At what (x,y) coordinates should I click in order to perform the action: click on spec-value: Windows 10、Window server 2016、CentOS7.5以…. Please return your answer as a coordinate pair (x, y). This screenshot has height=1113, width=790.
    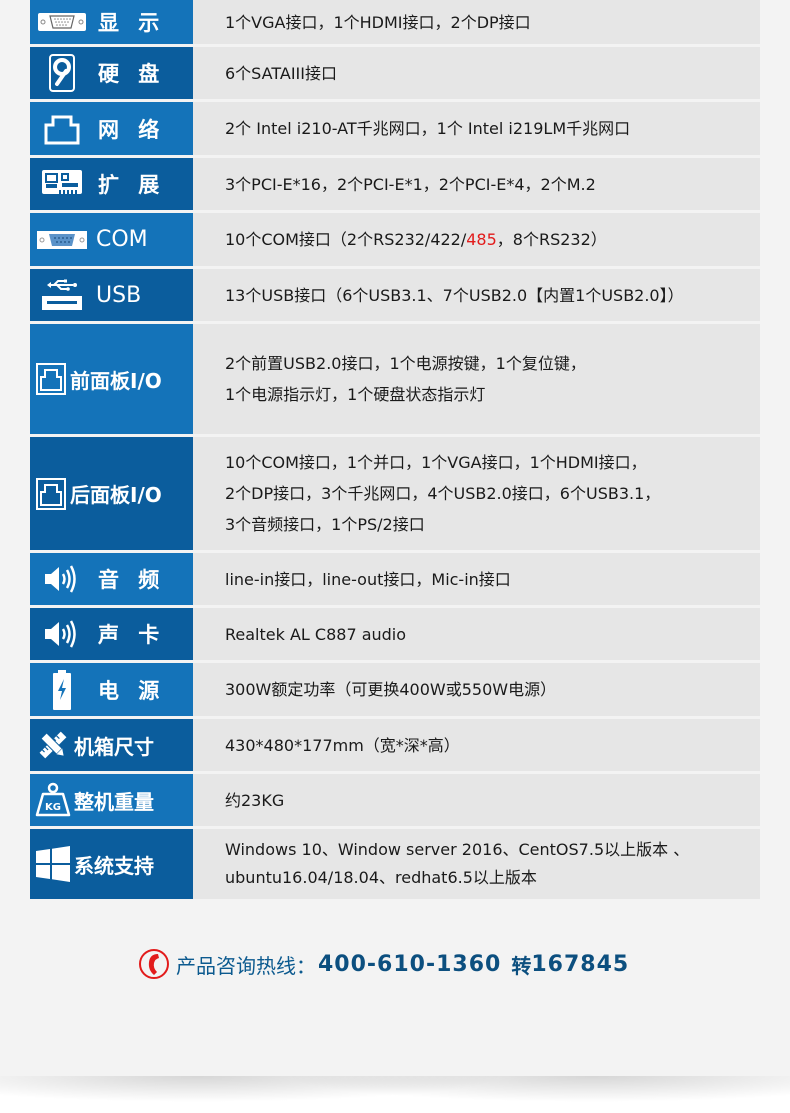
    Looking at the image, I should click on (457, 864).